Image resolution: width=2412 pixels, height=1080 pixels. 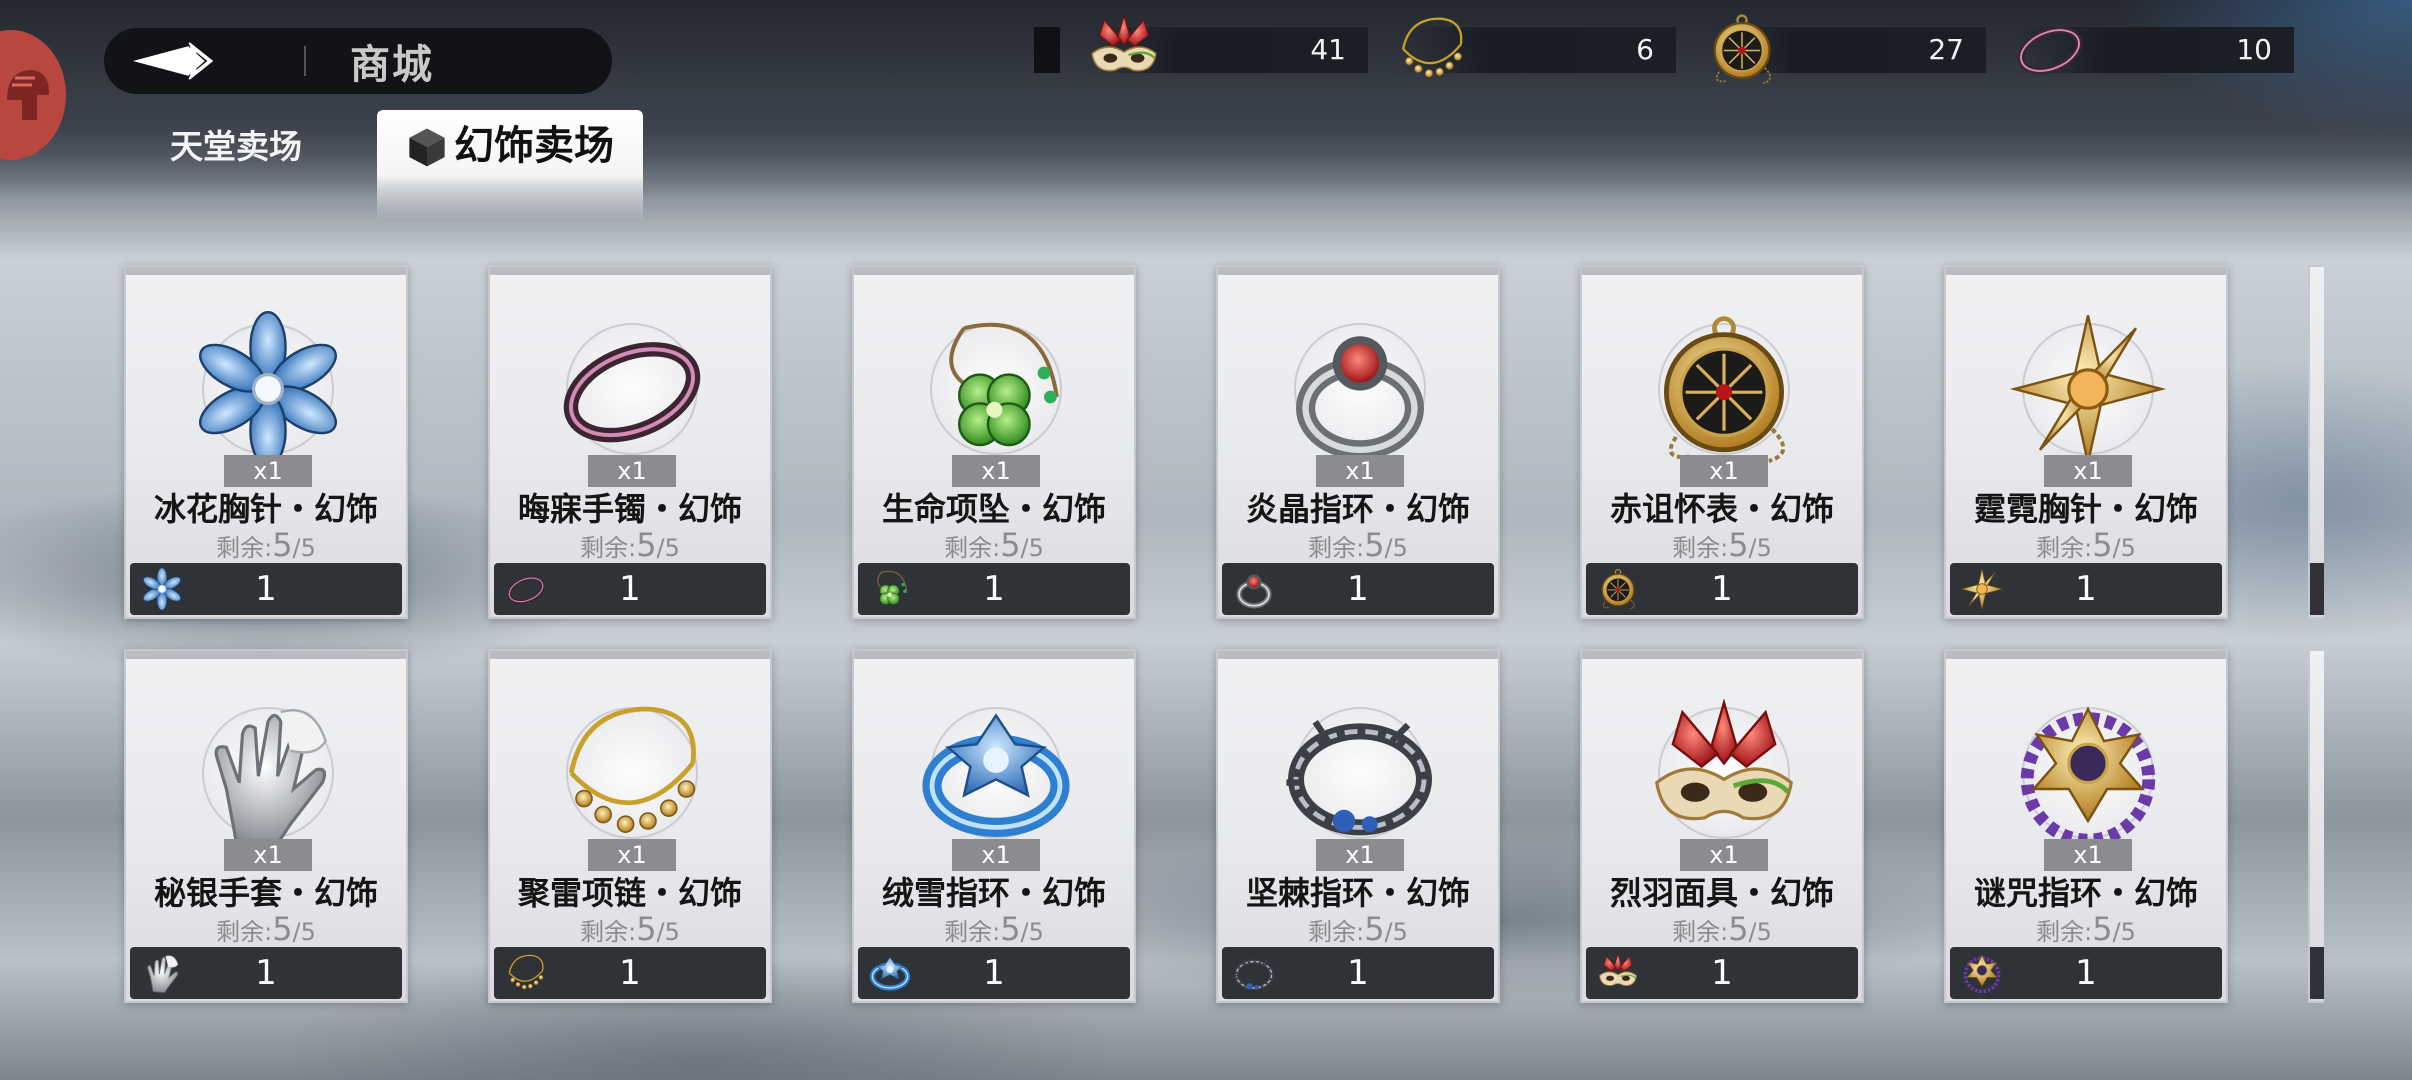 I want to click on shop-item-card: x1 谜咒指环・幻饰 剩余:5/5 1, so click(x=2086, y=826).